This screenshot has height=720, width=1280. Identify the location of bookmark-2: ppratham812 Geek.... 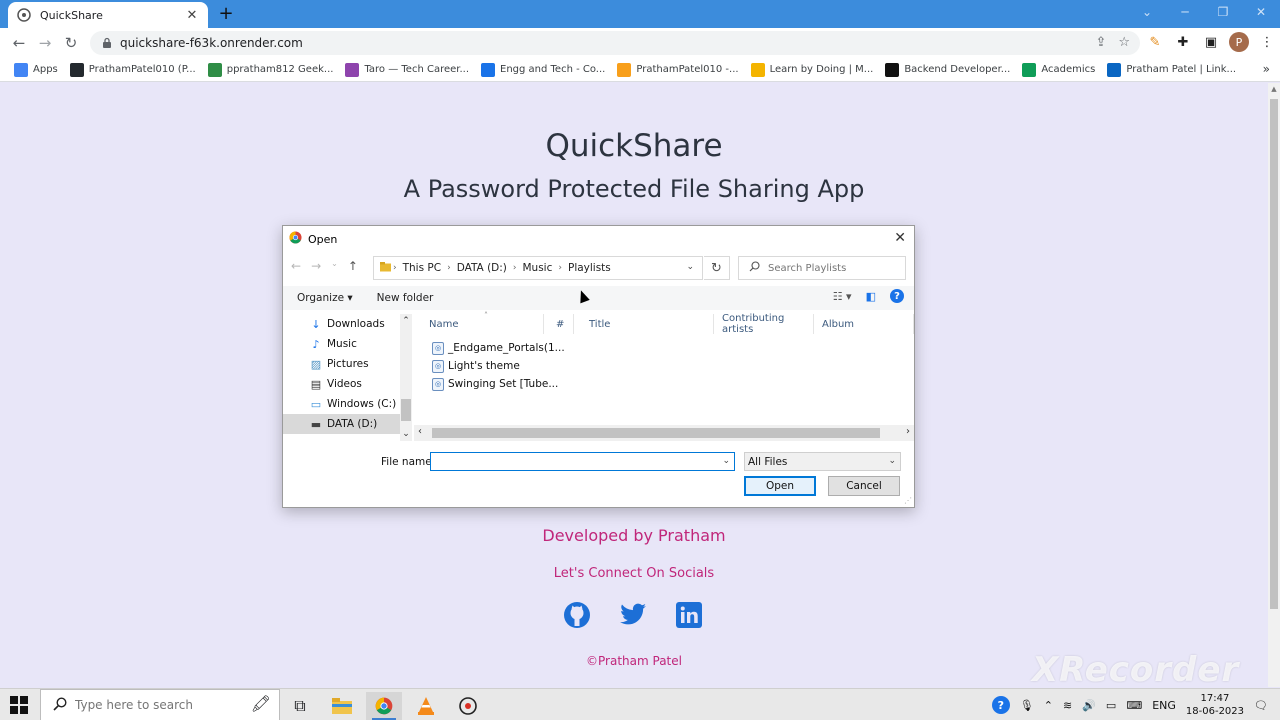
(271, 70).